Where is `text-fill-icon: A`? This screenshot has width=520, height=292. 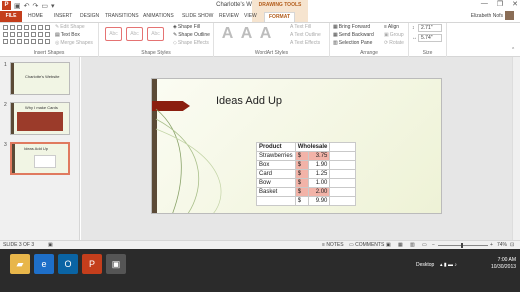
text-fill-icon: A is located at coordinates (292, 27).